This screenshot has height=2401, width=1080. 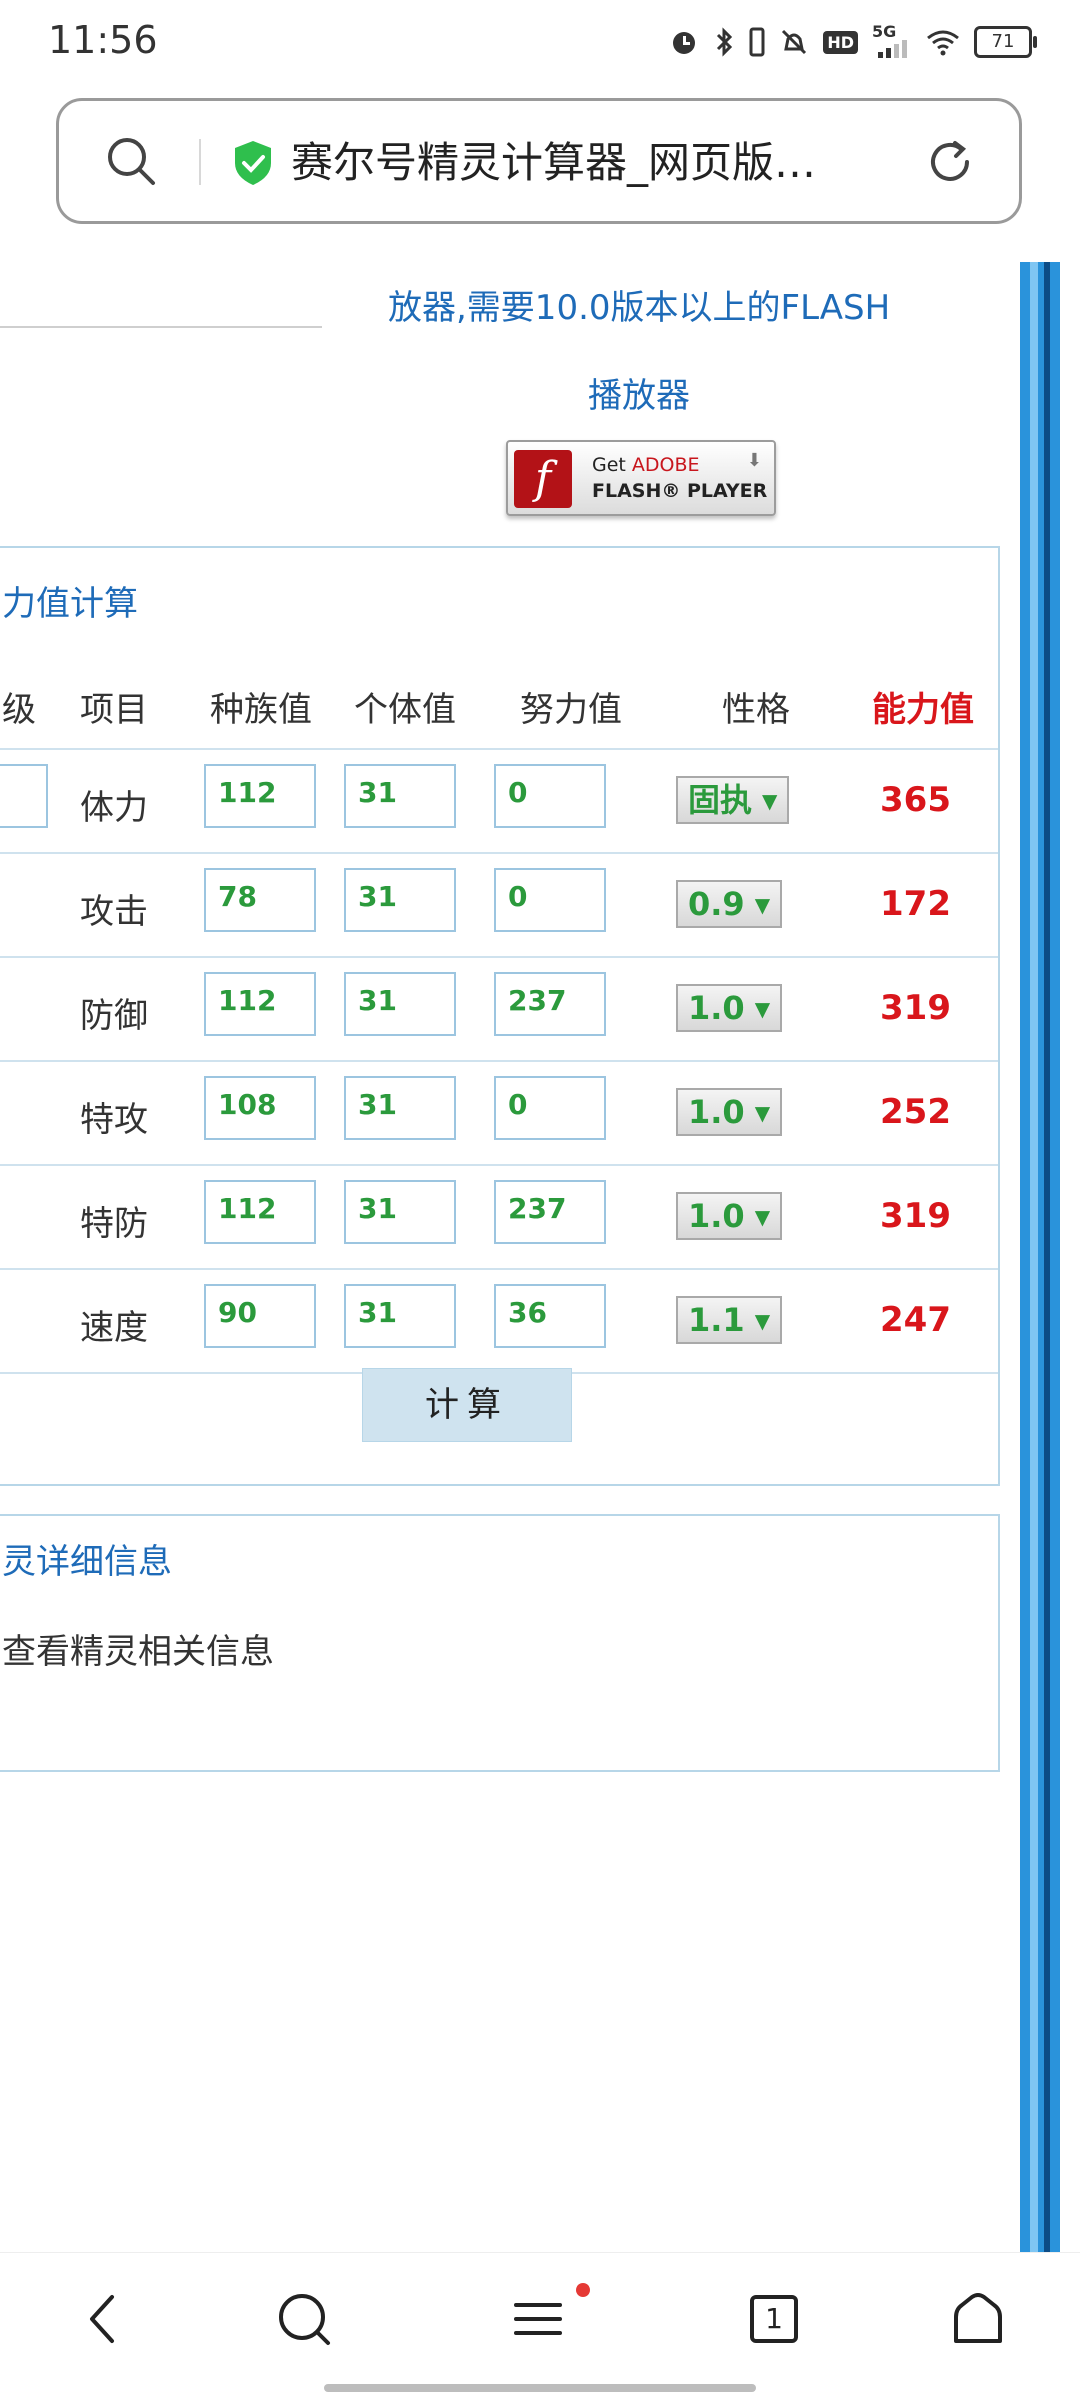 What do you see at coordinates (950, 162) in the screenshot?
I see `refresh-icon` at bounding box center [950, 162].